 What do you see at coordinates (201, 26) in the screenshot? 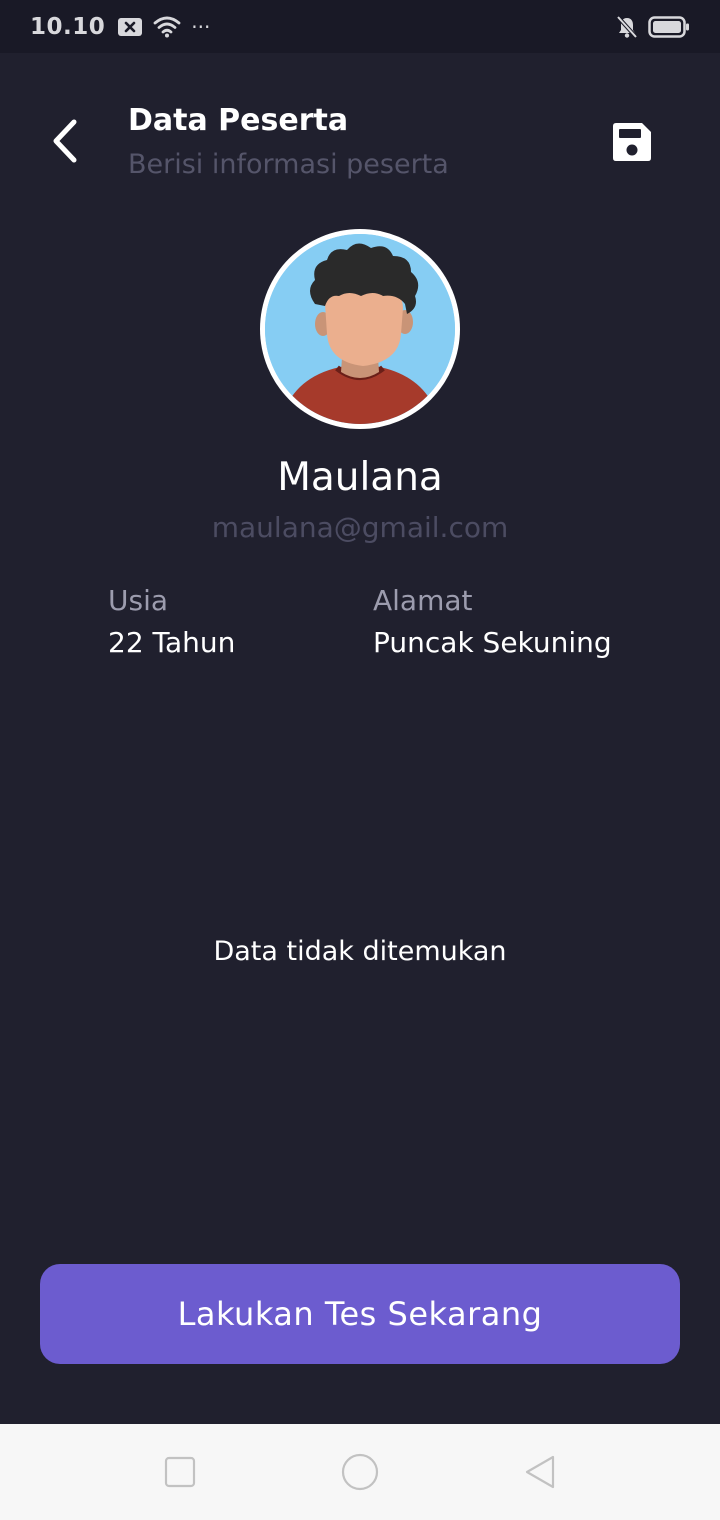
I see `more-icon: ···` at bounding box center [201, 26].